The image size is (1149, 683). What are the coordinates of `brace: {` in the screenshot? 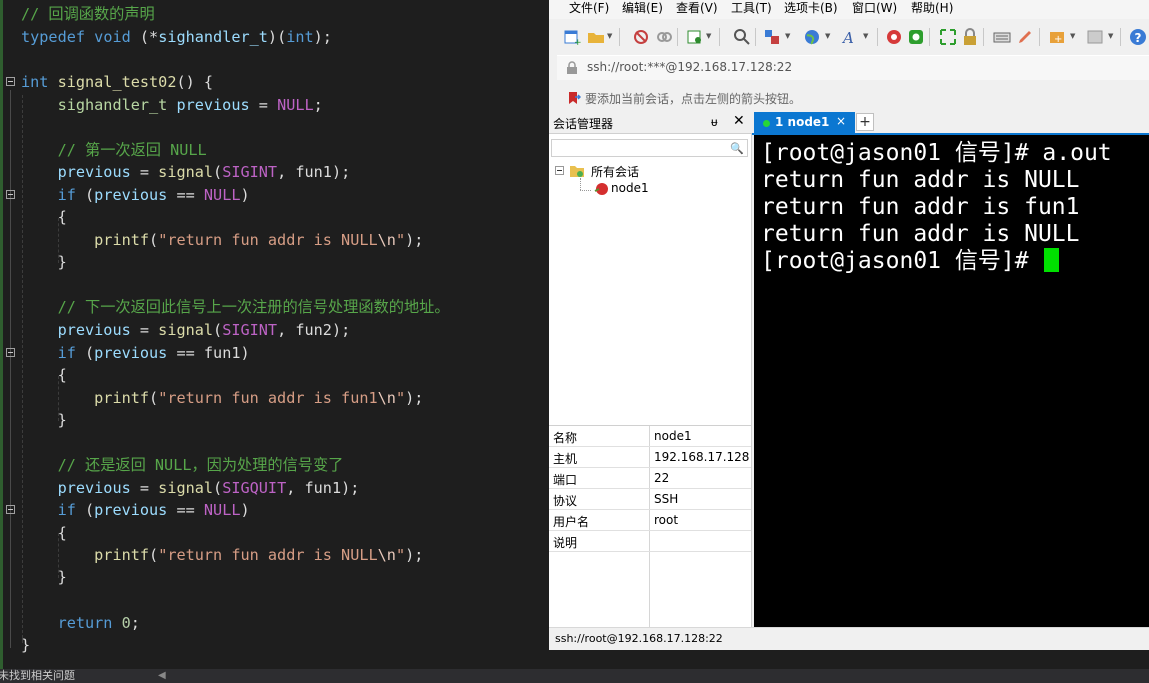 It's located at (62, 533).